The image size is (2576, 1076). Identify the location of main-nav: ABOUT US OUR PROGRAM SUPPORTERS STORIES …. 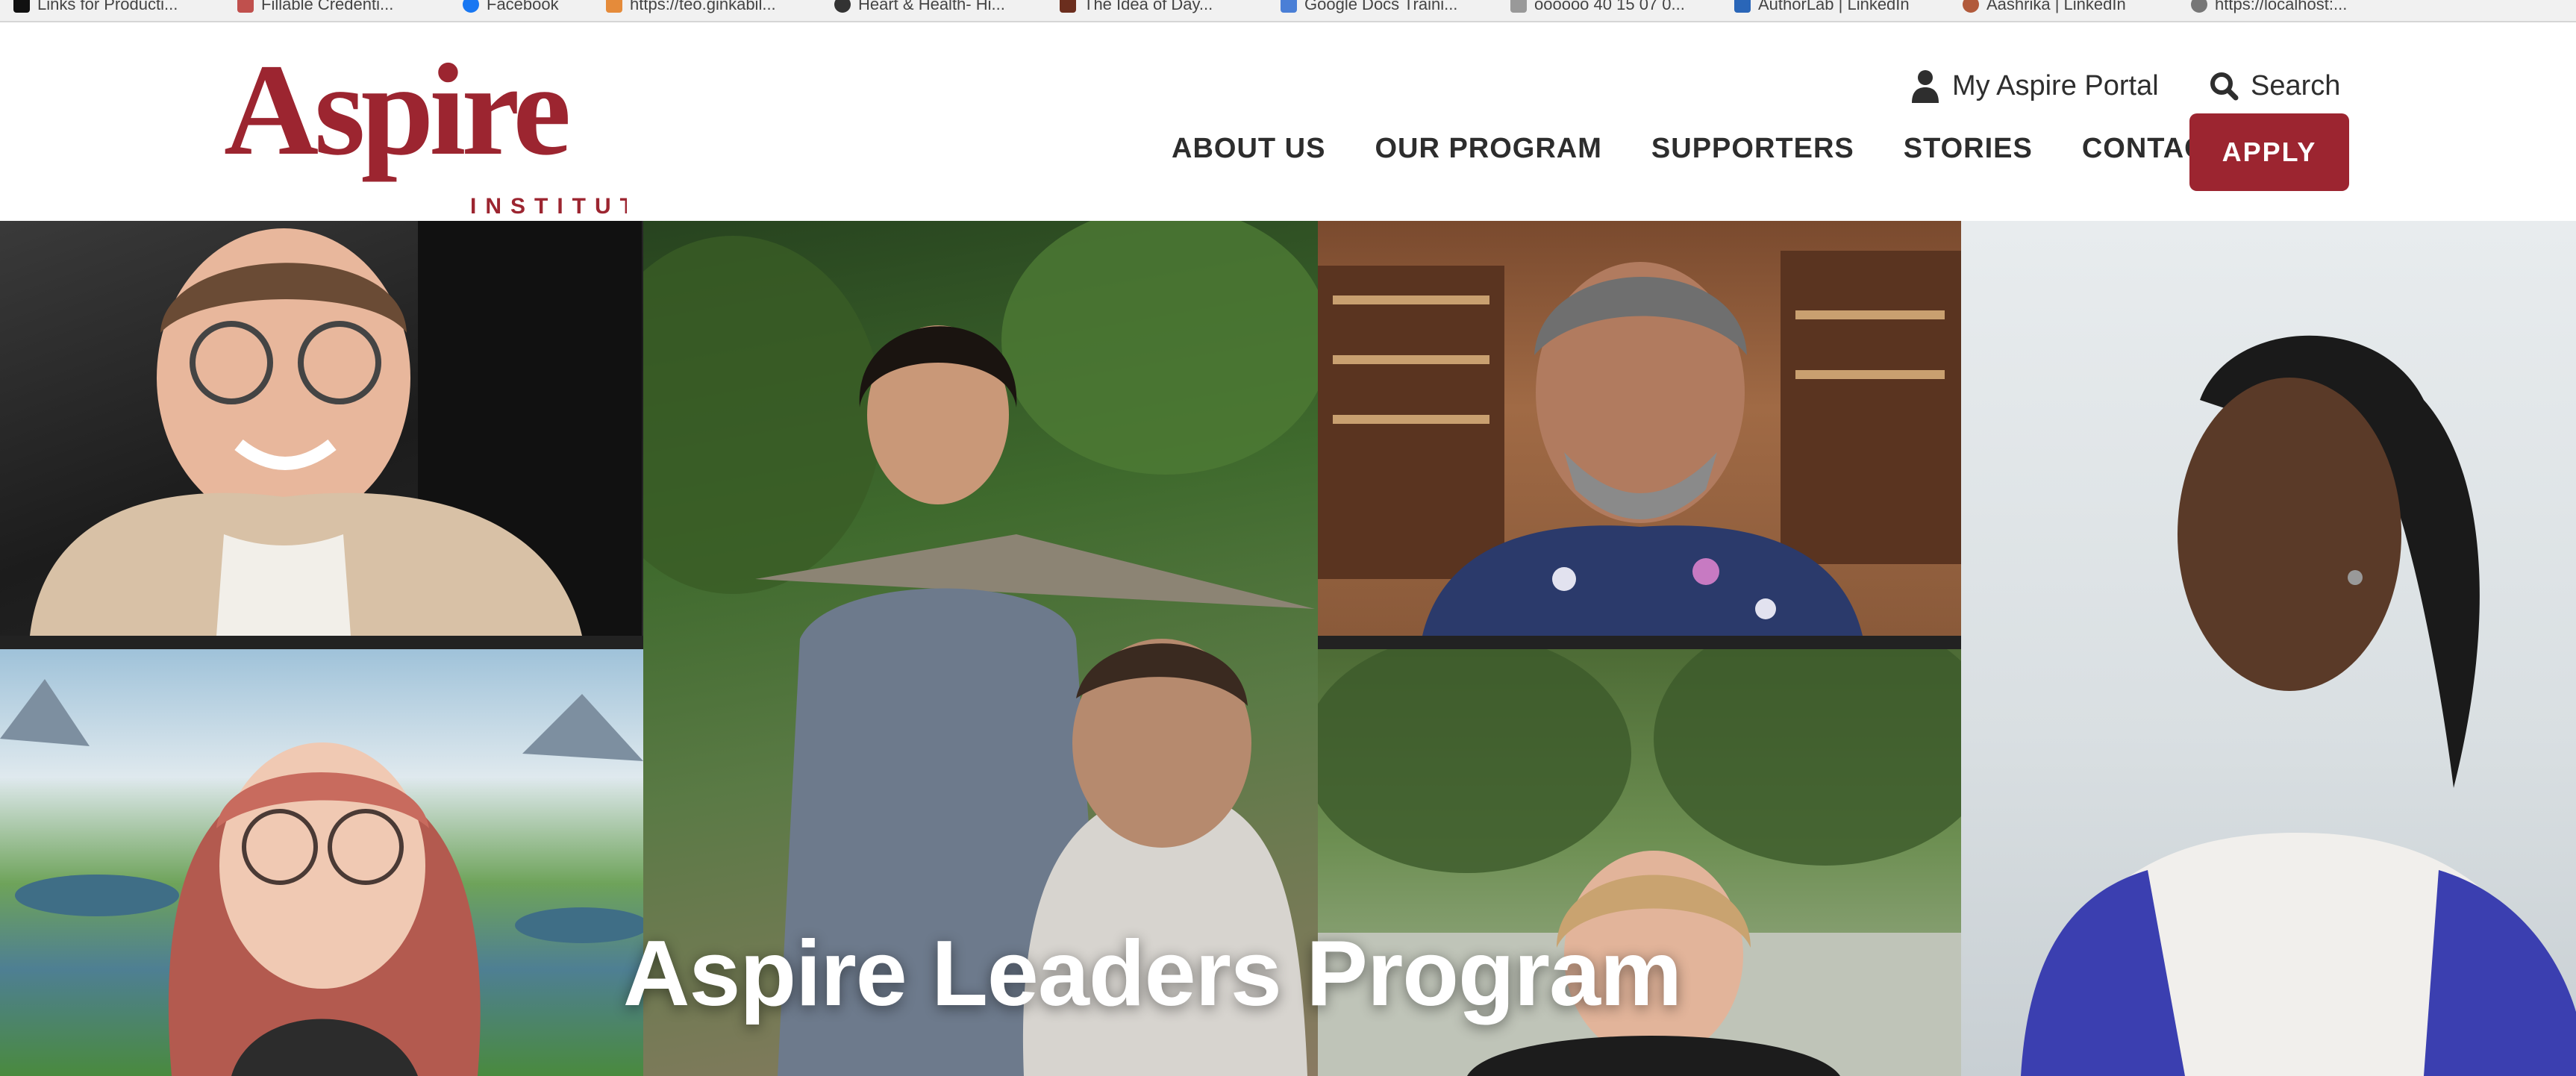
(1722, 149).